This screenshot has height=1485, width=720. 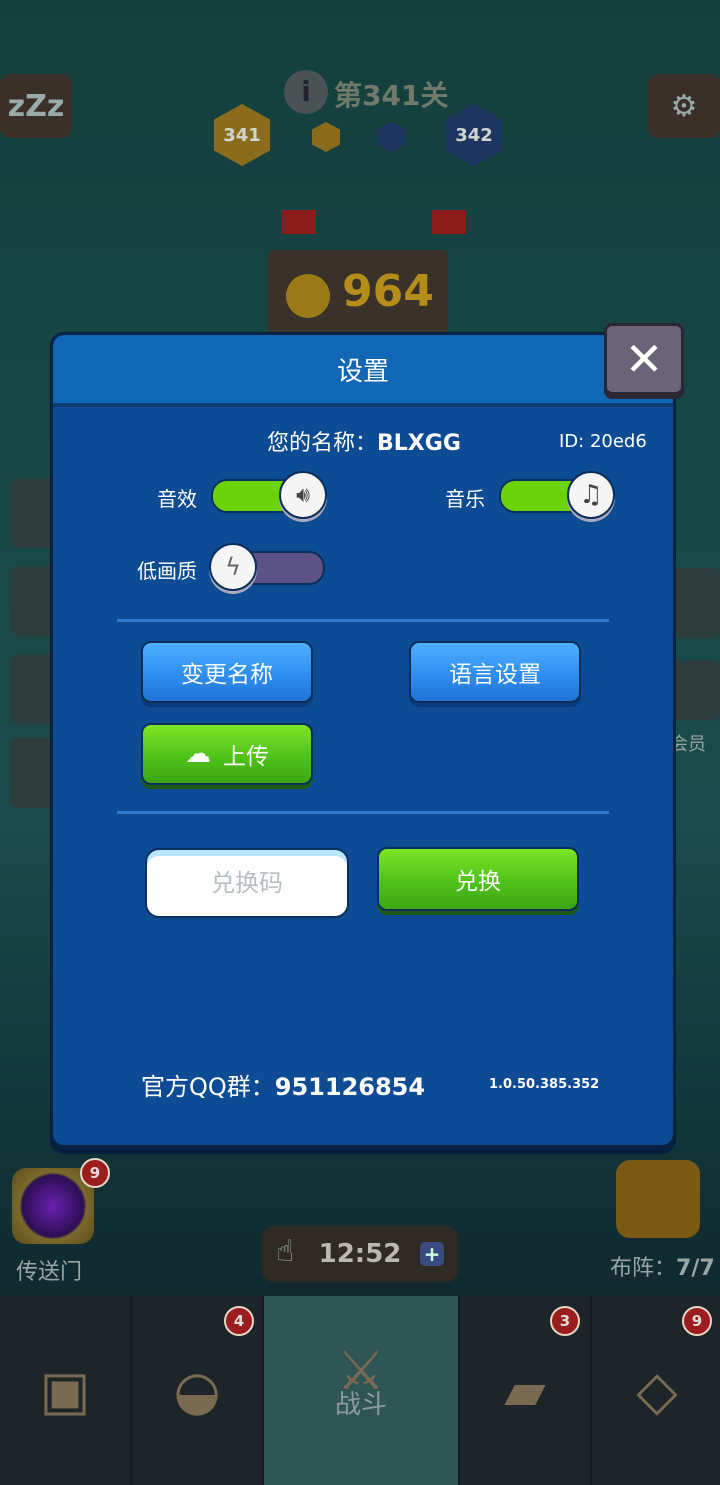 I want to click on redeem-code-input, so click(x=247, y=883).